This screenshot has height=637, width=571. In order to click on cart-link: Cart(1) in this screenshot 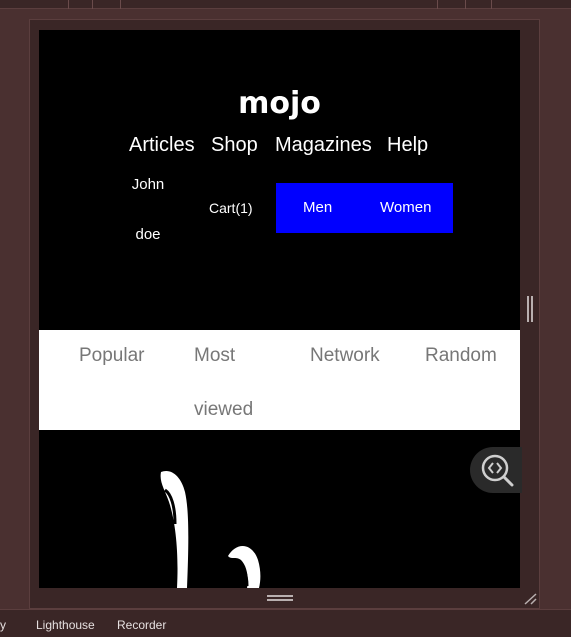, I will do `click(231, 208)`.